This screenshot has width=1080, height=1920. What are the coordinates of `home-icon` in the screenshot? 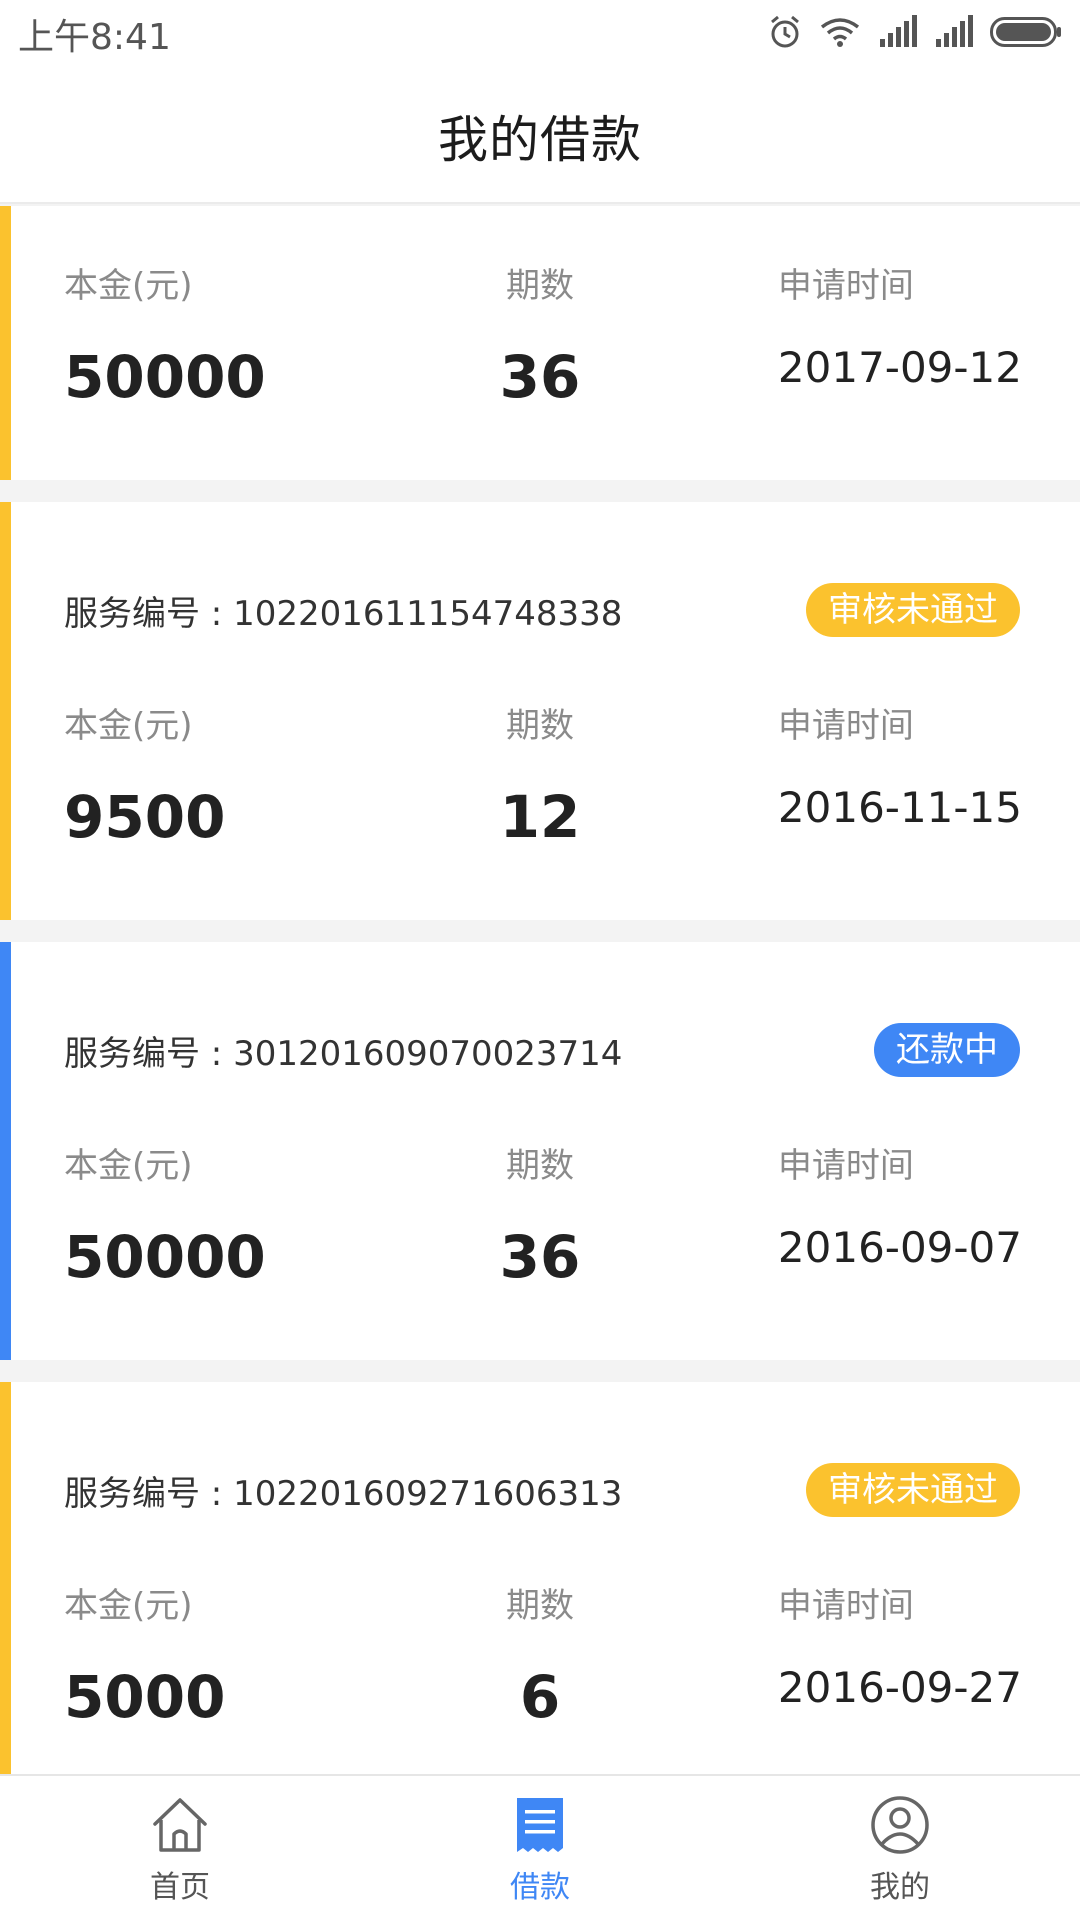 It's located at (180, 1825).